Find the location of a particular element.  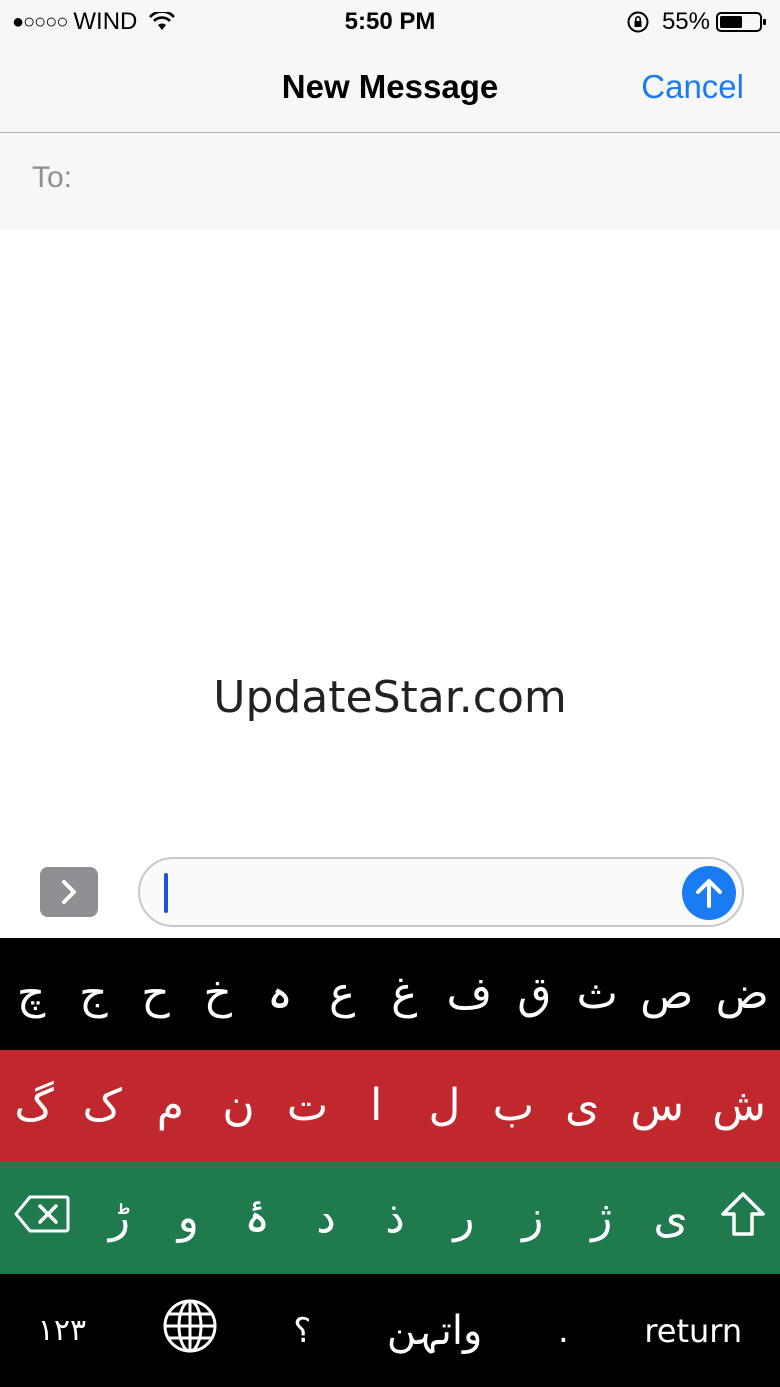

to-label: To: is located at coordinates (52, 177).